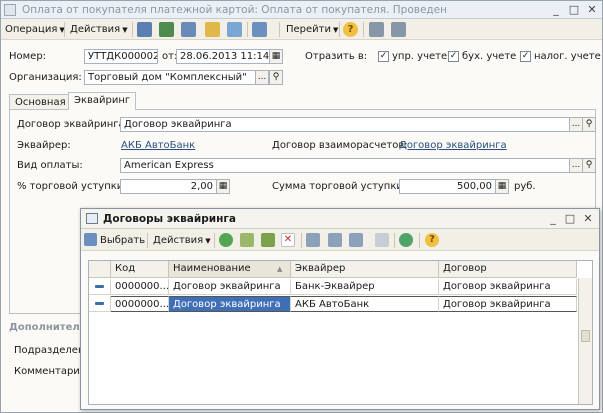 This screenshot has width=603, height=413. Describe the element at coordinates (365, 287) in the screenshot. I see `cell-acquirer: Банк-Эквайрер` at that location.